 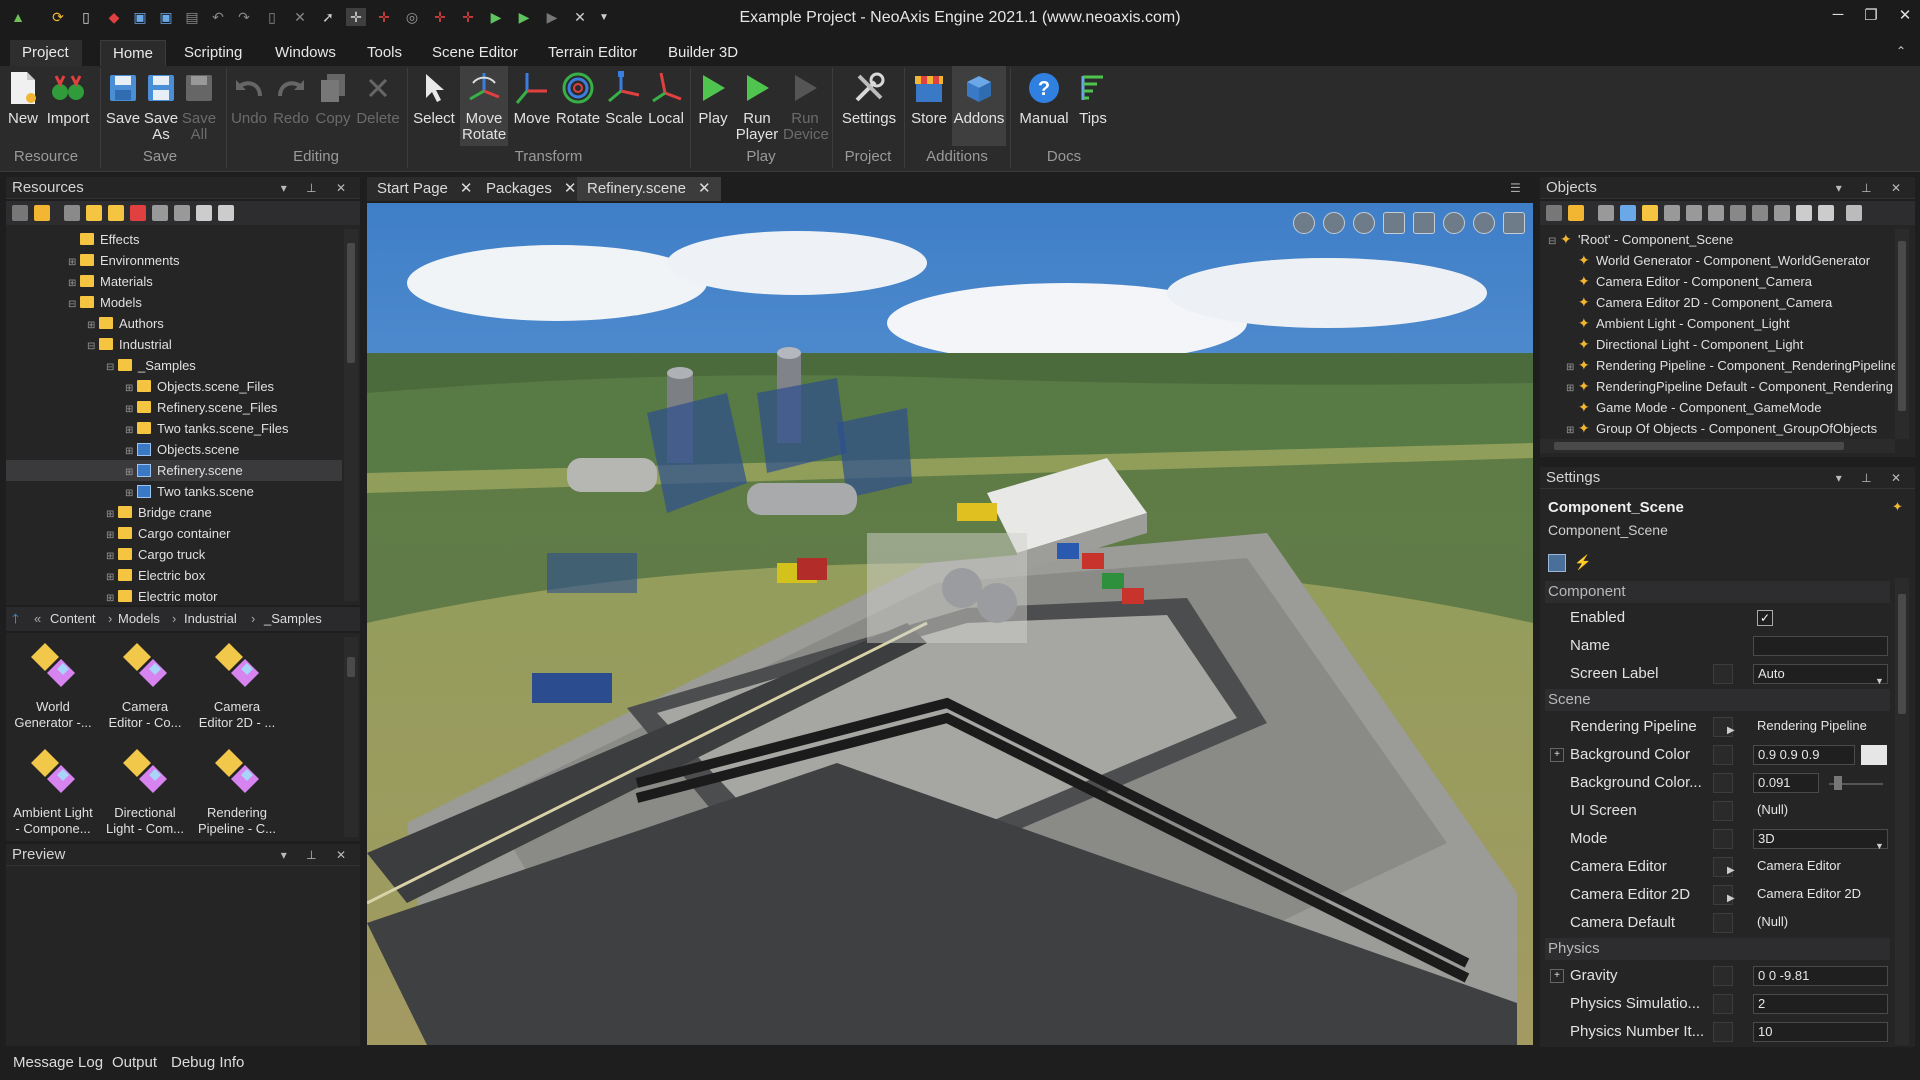 What do you see at coordinates (1871, 17) in the screenshot?
I see `maximize-button: ❐` at bounding box center [1871, 17].